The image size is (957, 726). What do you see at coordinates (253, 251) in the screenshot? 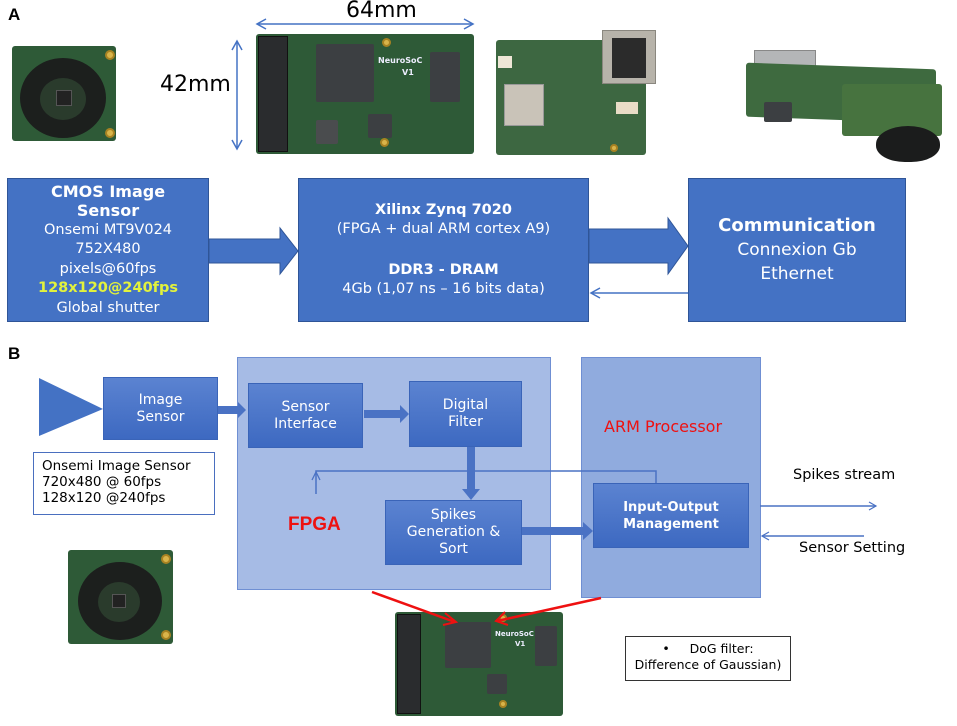
I see `cmos-to-zynq-arrow` at bounding box center [253, 251].